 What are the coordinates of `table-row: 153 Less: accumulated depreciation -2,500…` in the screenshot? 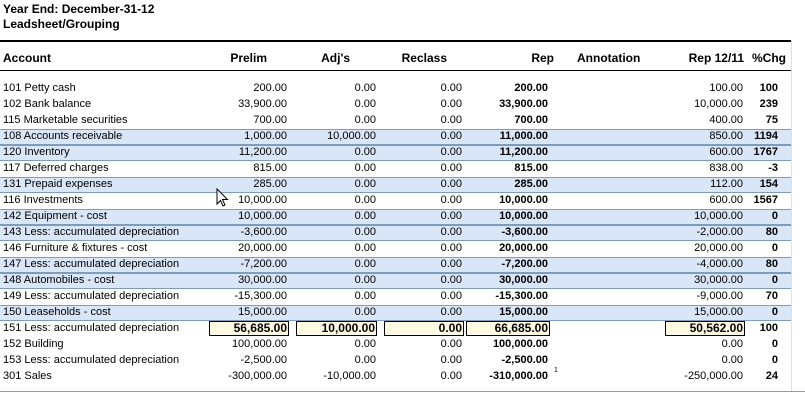 It's located at (395, 361).